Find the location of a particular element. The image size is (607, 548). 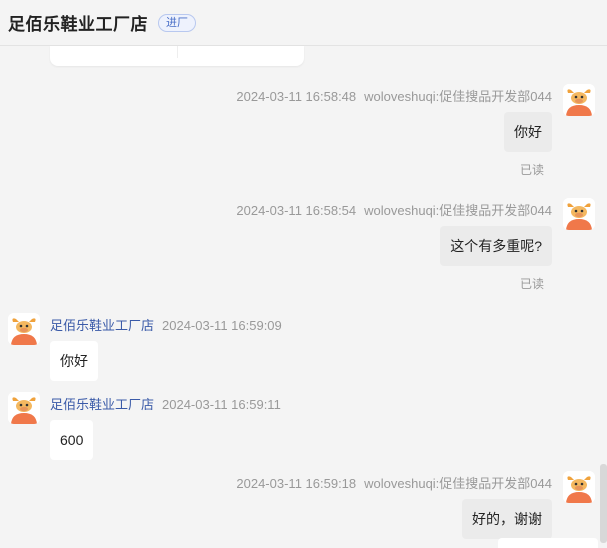

message-timestamp: 2024-03-11 16:58:48 is located at coordinates (296, 96).